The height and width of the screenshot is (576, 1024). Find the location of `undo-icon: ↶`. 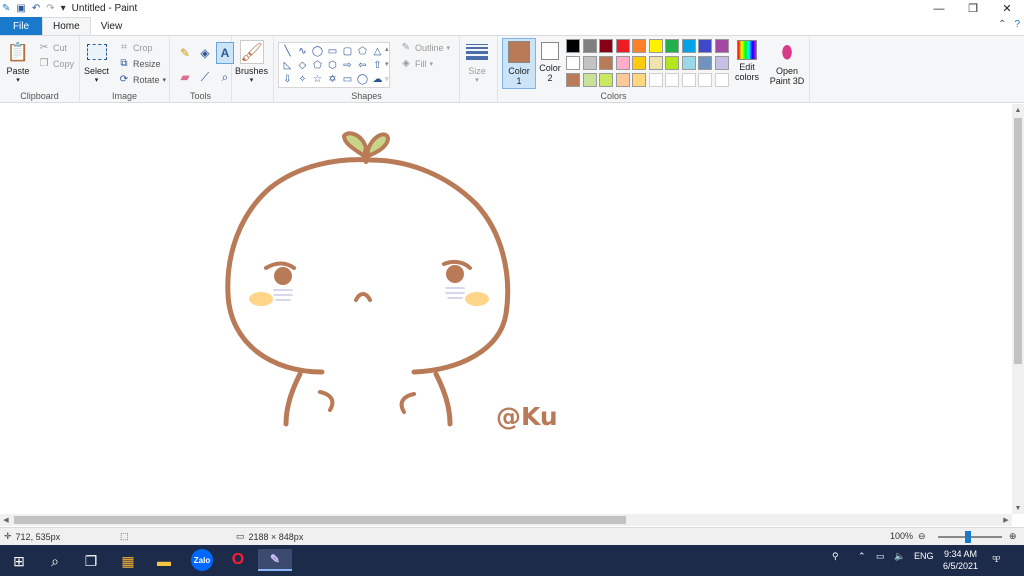

undo-icon: ↶ is located at coordinates (36, 8).